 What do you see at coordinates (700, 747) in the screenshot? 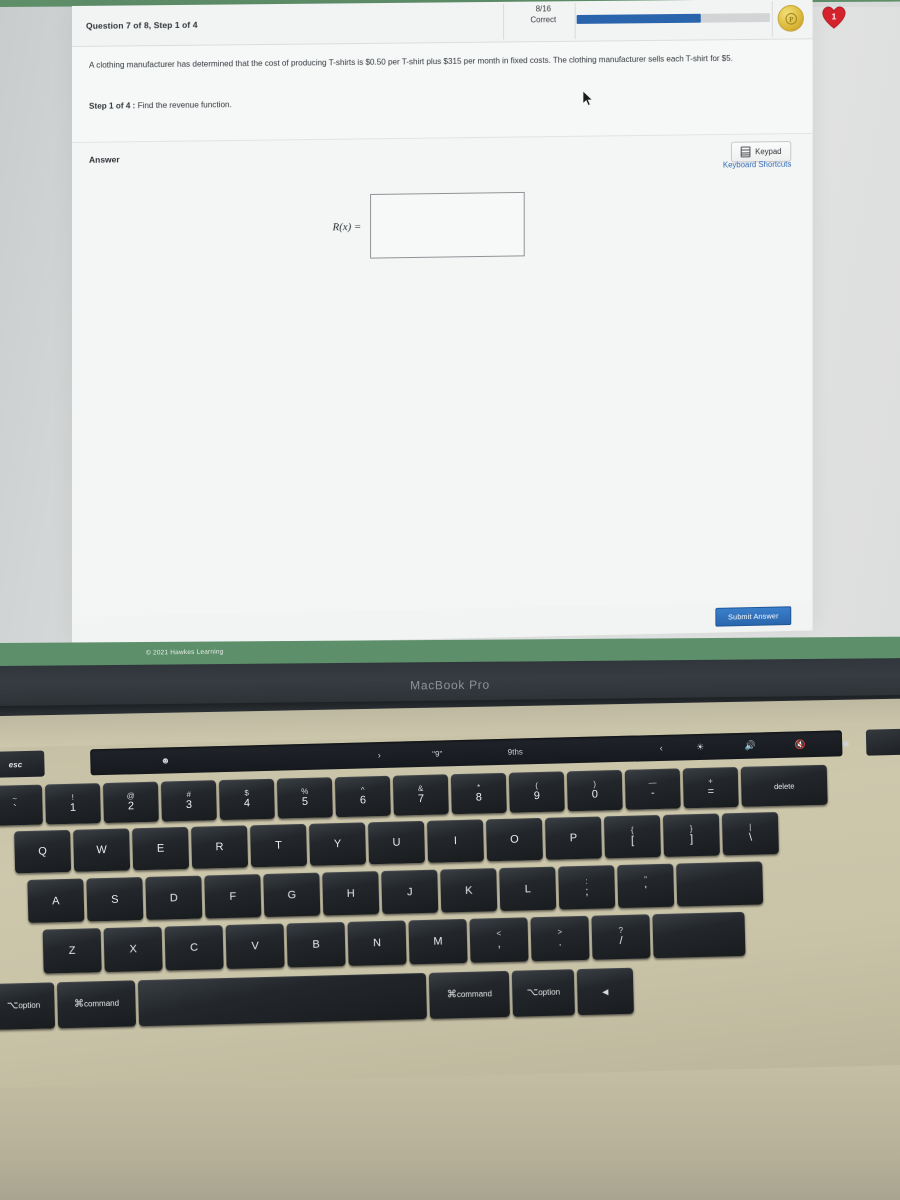
I see `brightness-icon: ☀` at bounding box center [700, 747].